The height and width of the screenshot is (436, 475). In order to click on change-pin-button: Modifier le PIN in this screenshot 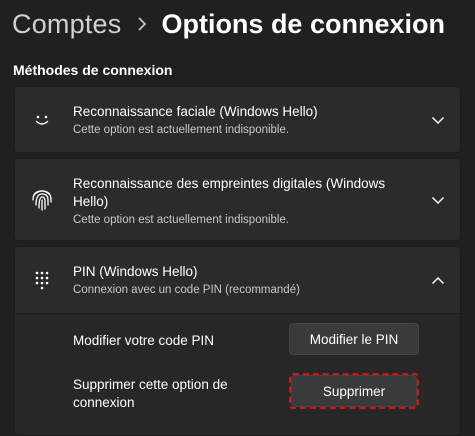, I will do `click(354, 339)`.